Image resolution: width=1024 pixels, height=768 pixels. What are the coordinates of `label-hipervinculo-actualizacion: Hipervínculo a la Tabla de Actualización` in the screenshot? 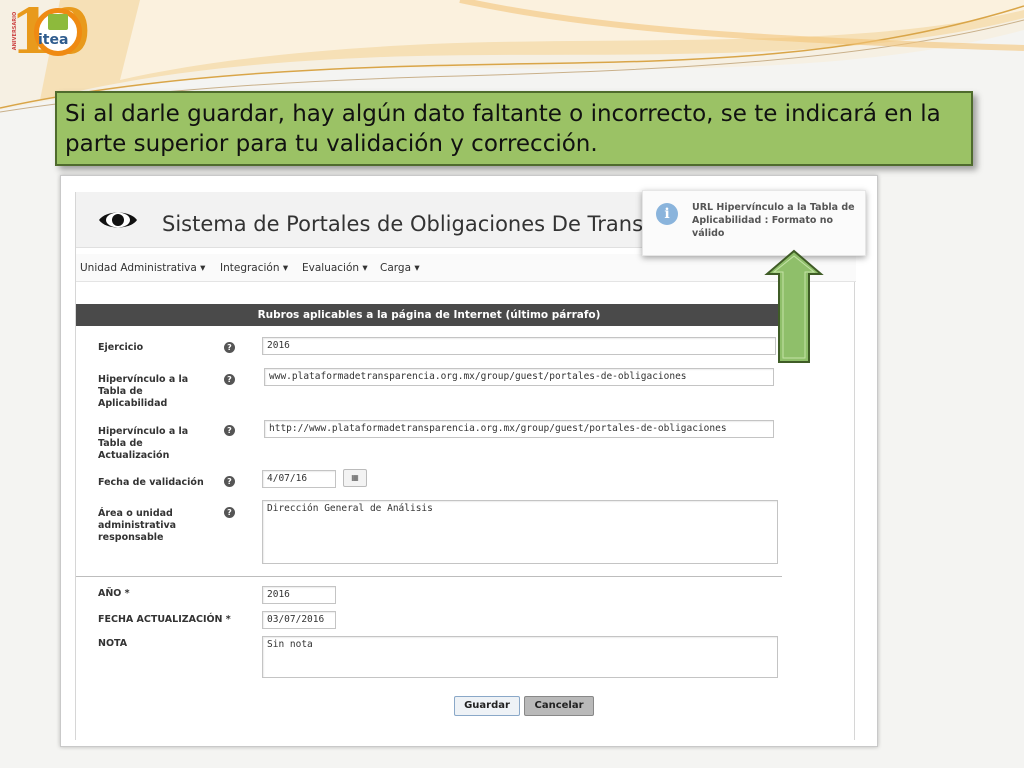 It's located at (143, 443).